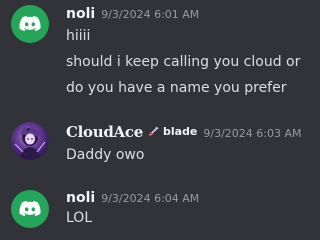 The width and height of the screenshot is (320, 240). I want to click on message-line: hiiii, so click(78, 36).